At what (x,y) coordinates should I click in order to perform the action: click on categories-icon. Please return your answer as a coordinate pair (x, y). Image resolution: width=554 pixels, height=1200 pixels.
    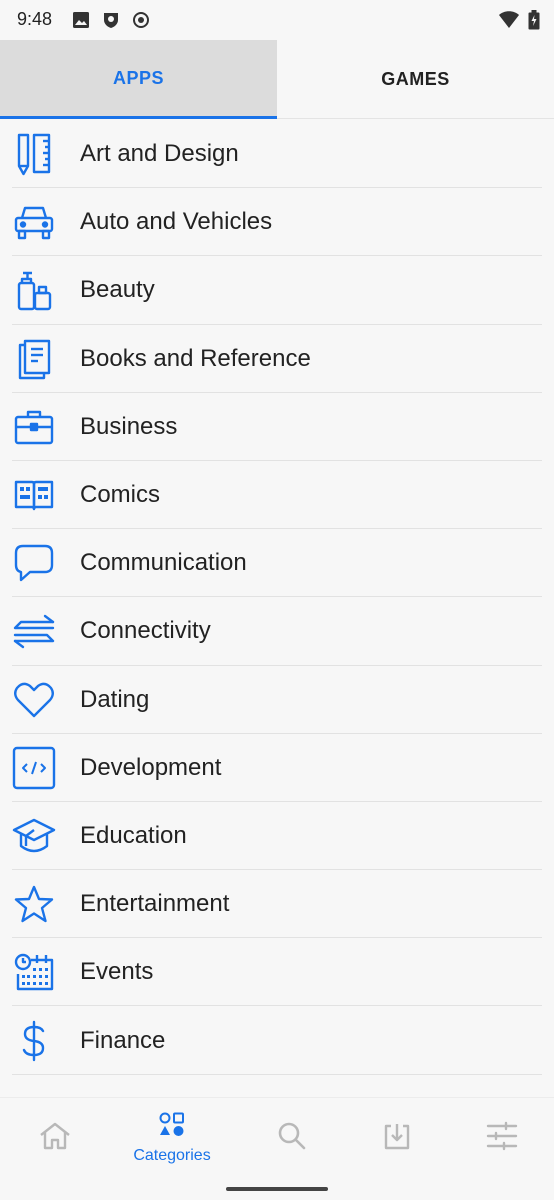
    Looking at the image, I should click on (172, 1127).